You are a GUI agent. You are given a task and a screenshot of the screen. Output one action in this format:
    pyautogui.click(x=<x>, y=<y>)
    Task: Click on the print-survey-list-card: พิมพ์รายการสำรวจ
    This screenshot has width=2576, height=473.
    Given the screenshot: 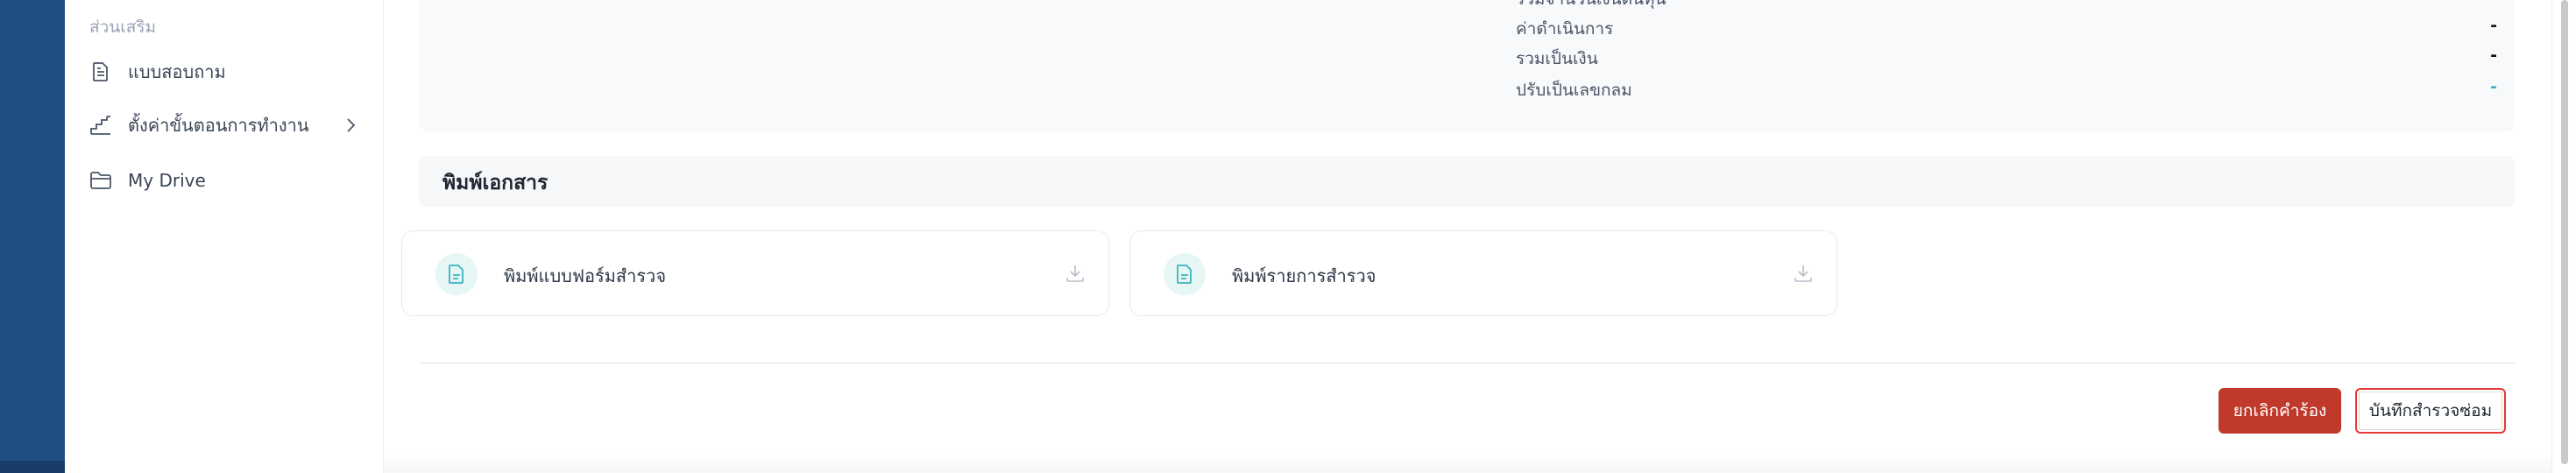 What is the action you would take?
    pyautogui.click(x=1483, y=273)
    